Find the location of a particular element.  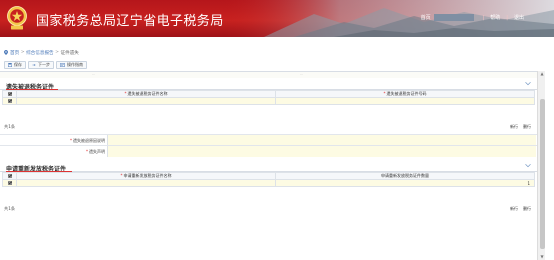

table-header-row: *遗失被退税务证件名称 *遗失被退税务证件号码 is located at coordinates (268, 94).